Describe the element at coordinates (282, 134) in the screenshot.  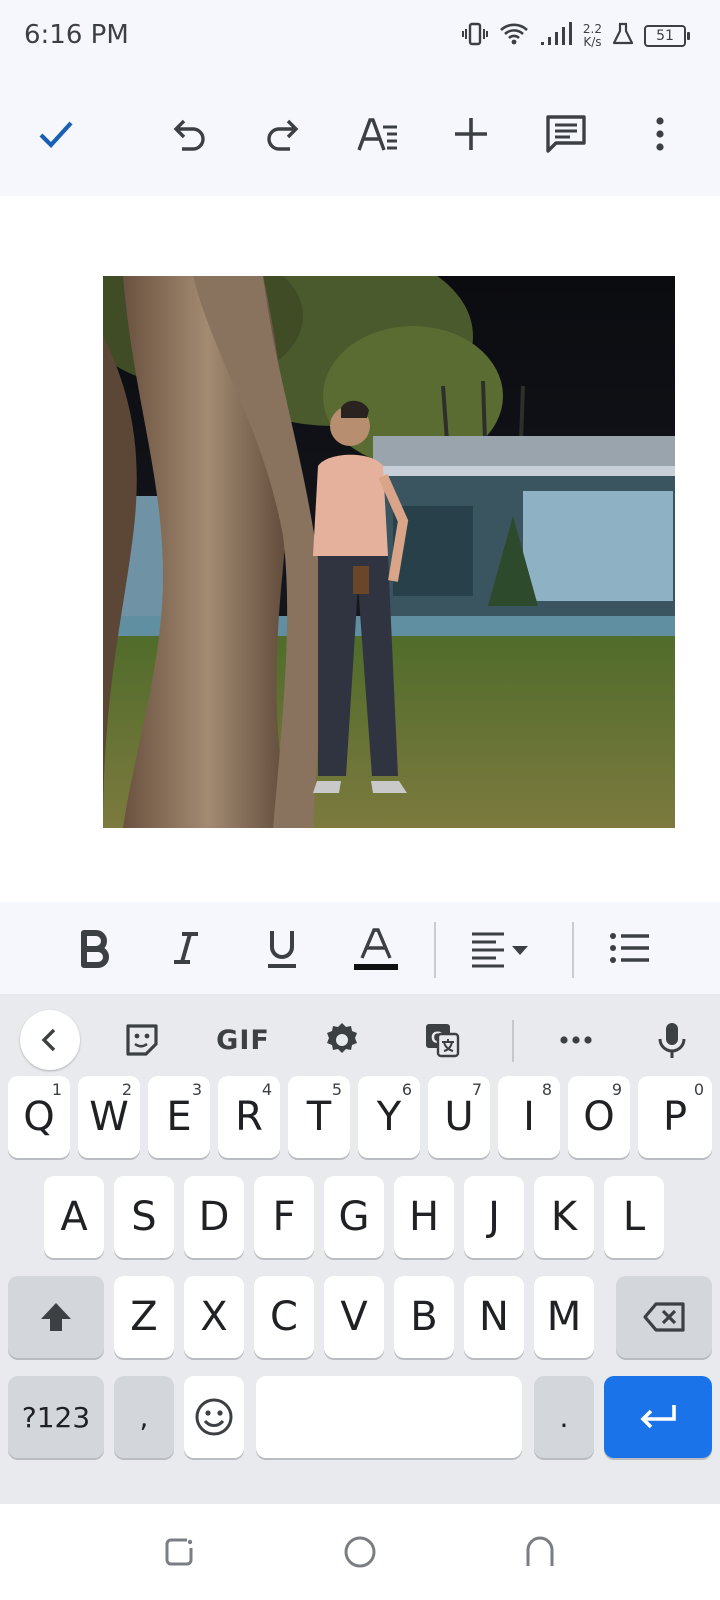
I see `redo-icon` at that location.